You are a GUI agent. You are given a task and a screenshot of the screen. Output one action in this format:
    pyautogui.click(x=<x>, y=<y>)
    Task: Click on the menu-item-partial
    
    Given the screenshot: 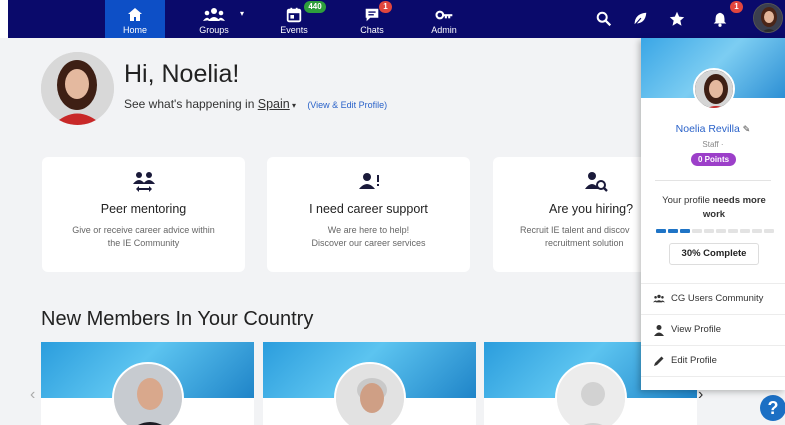 What is the action you would take?
    pyautogui.click(x=713, y=383)
    